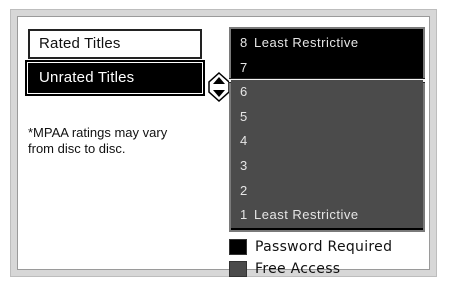  I want to click on rating-level-4: 4, so click(327, 141).